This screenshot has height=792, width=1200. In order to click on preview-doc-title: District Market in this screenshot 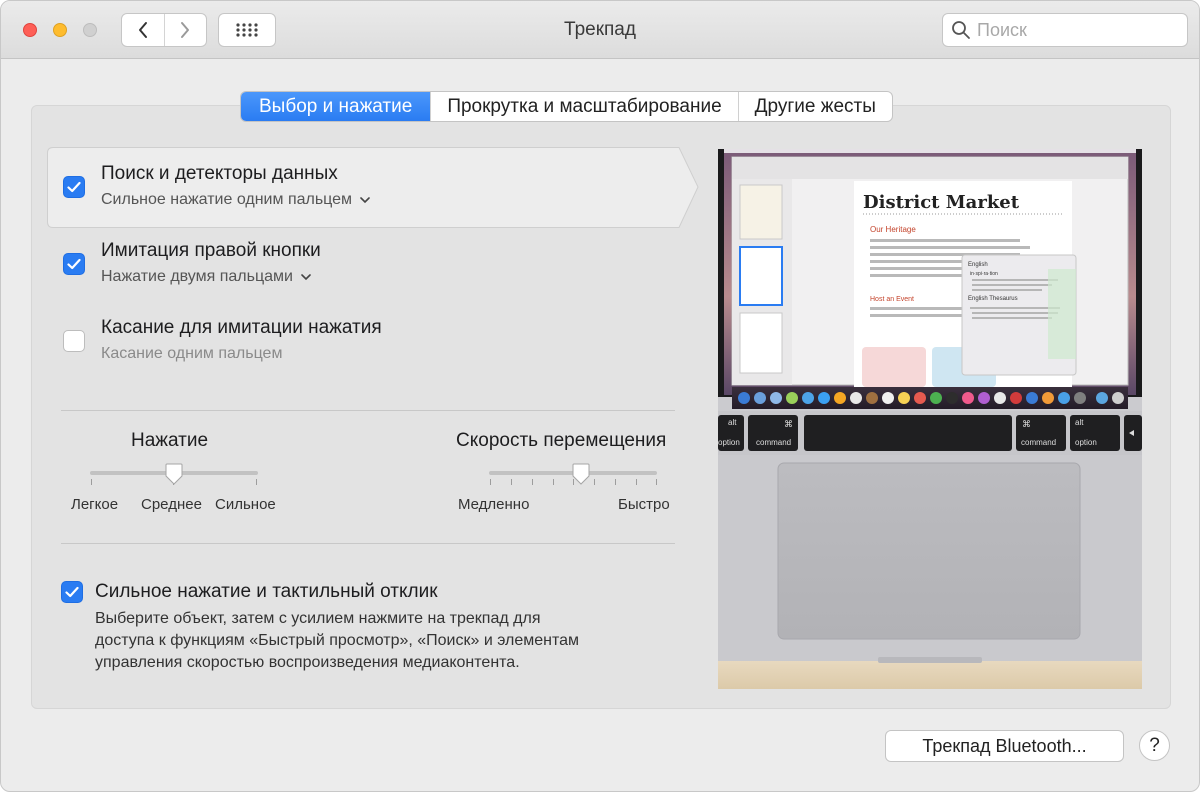, I will do `click(941, 202)`.